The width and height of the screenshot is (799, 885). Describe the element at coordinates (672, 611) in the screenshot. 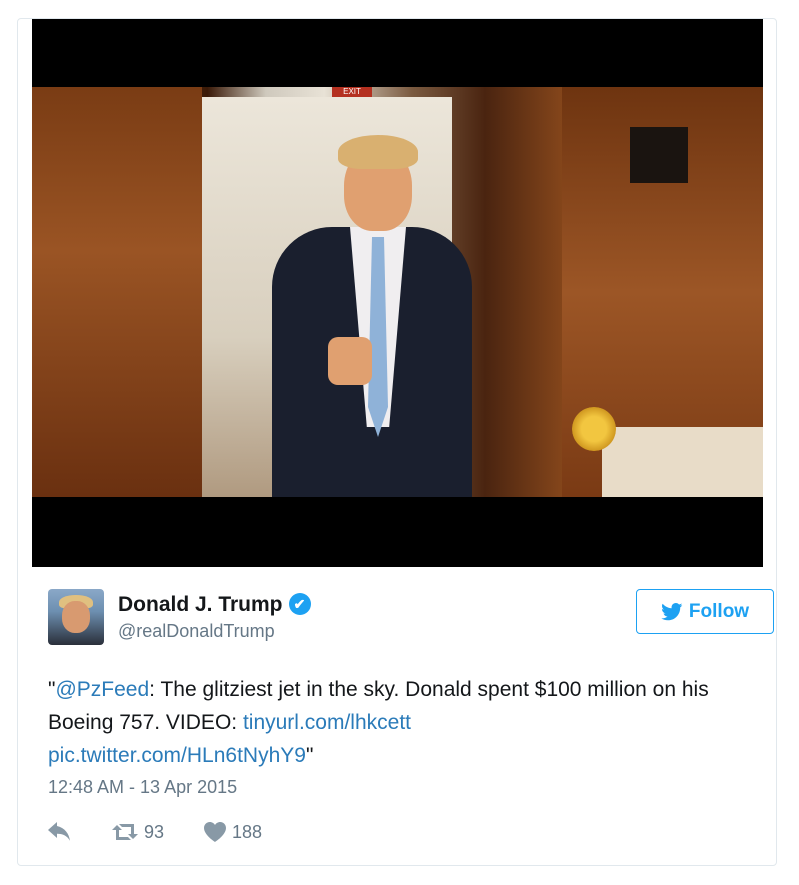

I see `twitter-bird-icon` at that location.